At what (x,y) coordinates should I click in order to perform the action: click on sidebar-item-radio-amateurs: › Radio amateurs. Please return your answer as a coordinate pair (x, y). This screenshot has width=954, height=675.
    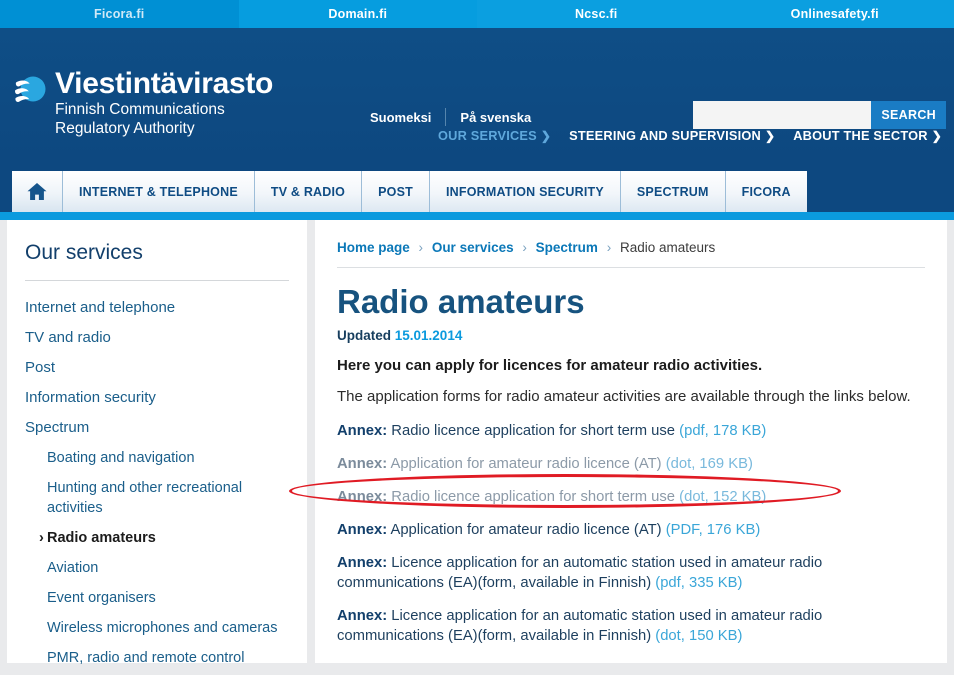
    Looking at the image, I should click on (157, 538).